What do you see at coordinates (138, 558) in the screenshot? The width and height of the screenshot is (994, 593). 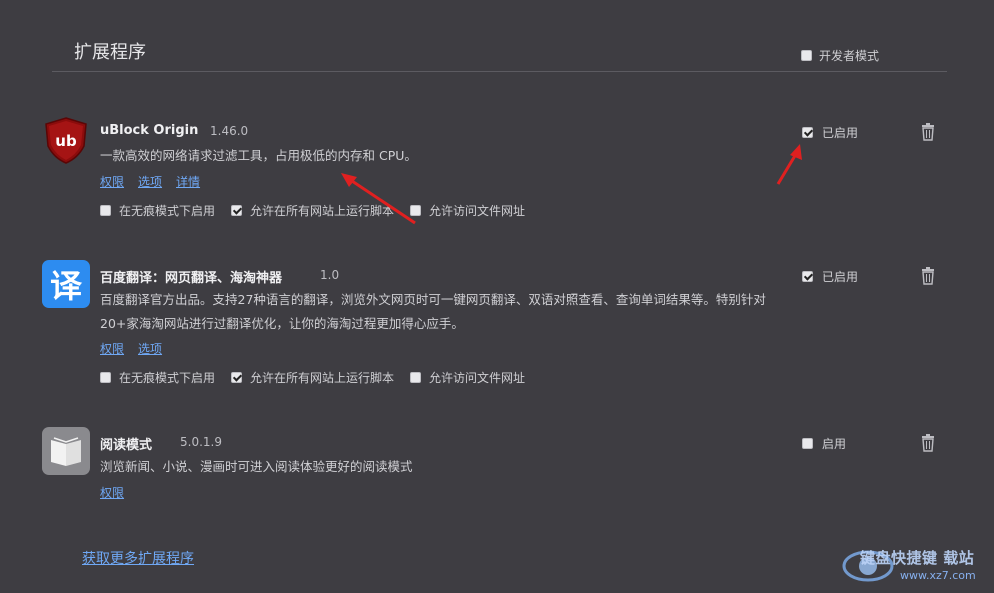 I see `get-more-extensions-link: 获取更多扩展程序` at bounding box center [138, 558].